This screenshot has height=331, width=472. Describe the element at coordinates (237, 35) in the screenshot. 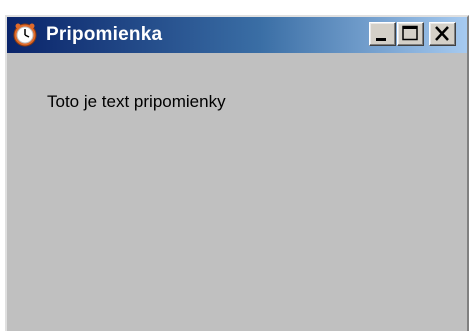

I see `title-bar: Pripomienka` at that location.